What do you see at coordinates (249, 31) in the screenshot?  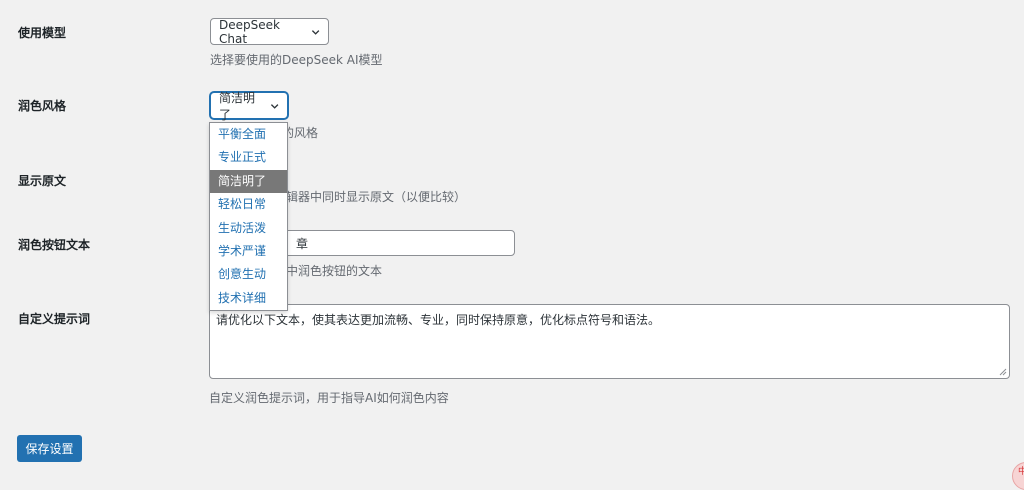 I see `model-select-value: DeepSeek Chat` at bounding box center [249, 31].